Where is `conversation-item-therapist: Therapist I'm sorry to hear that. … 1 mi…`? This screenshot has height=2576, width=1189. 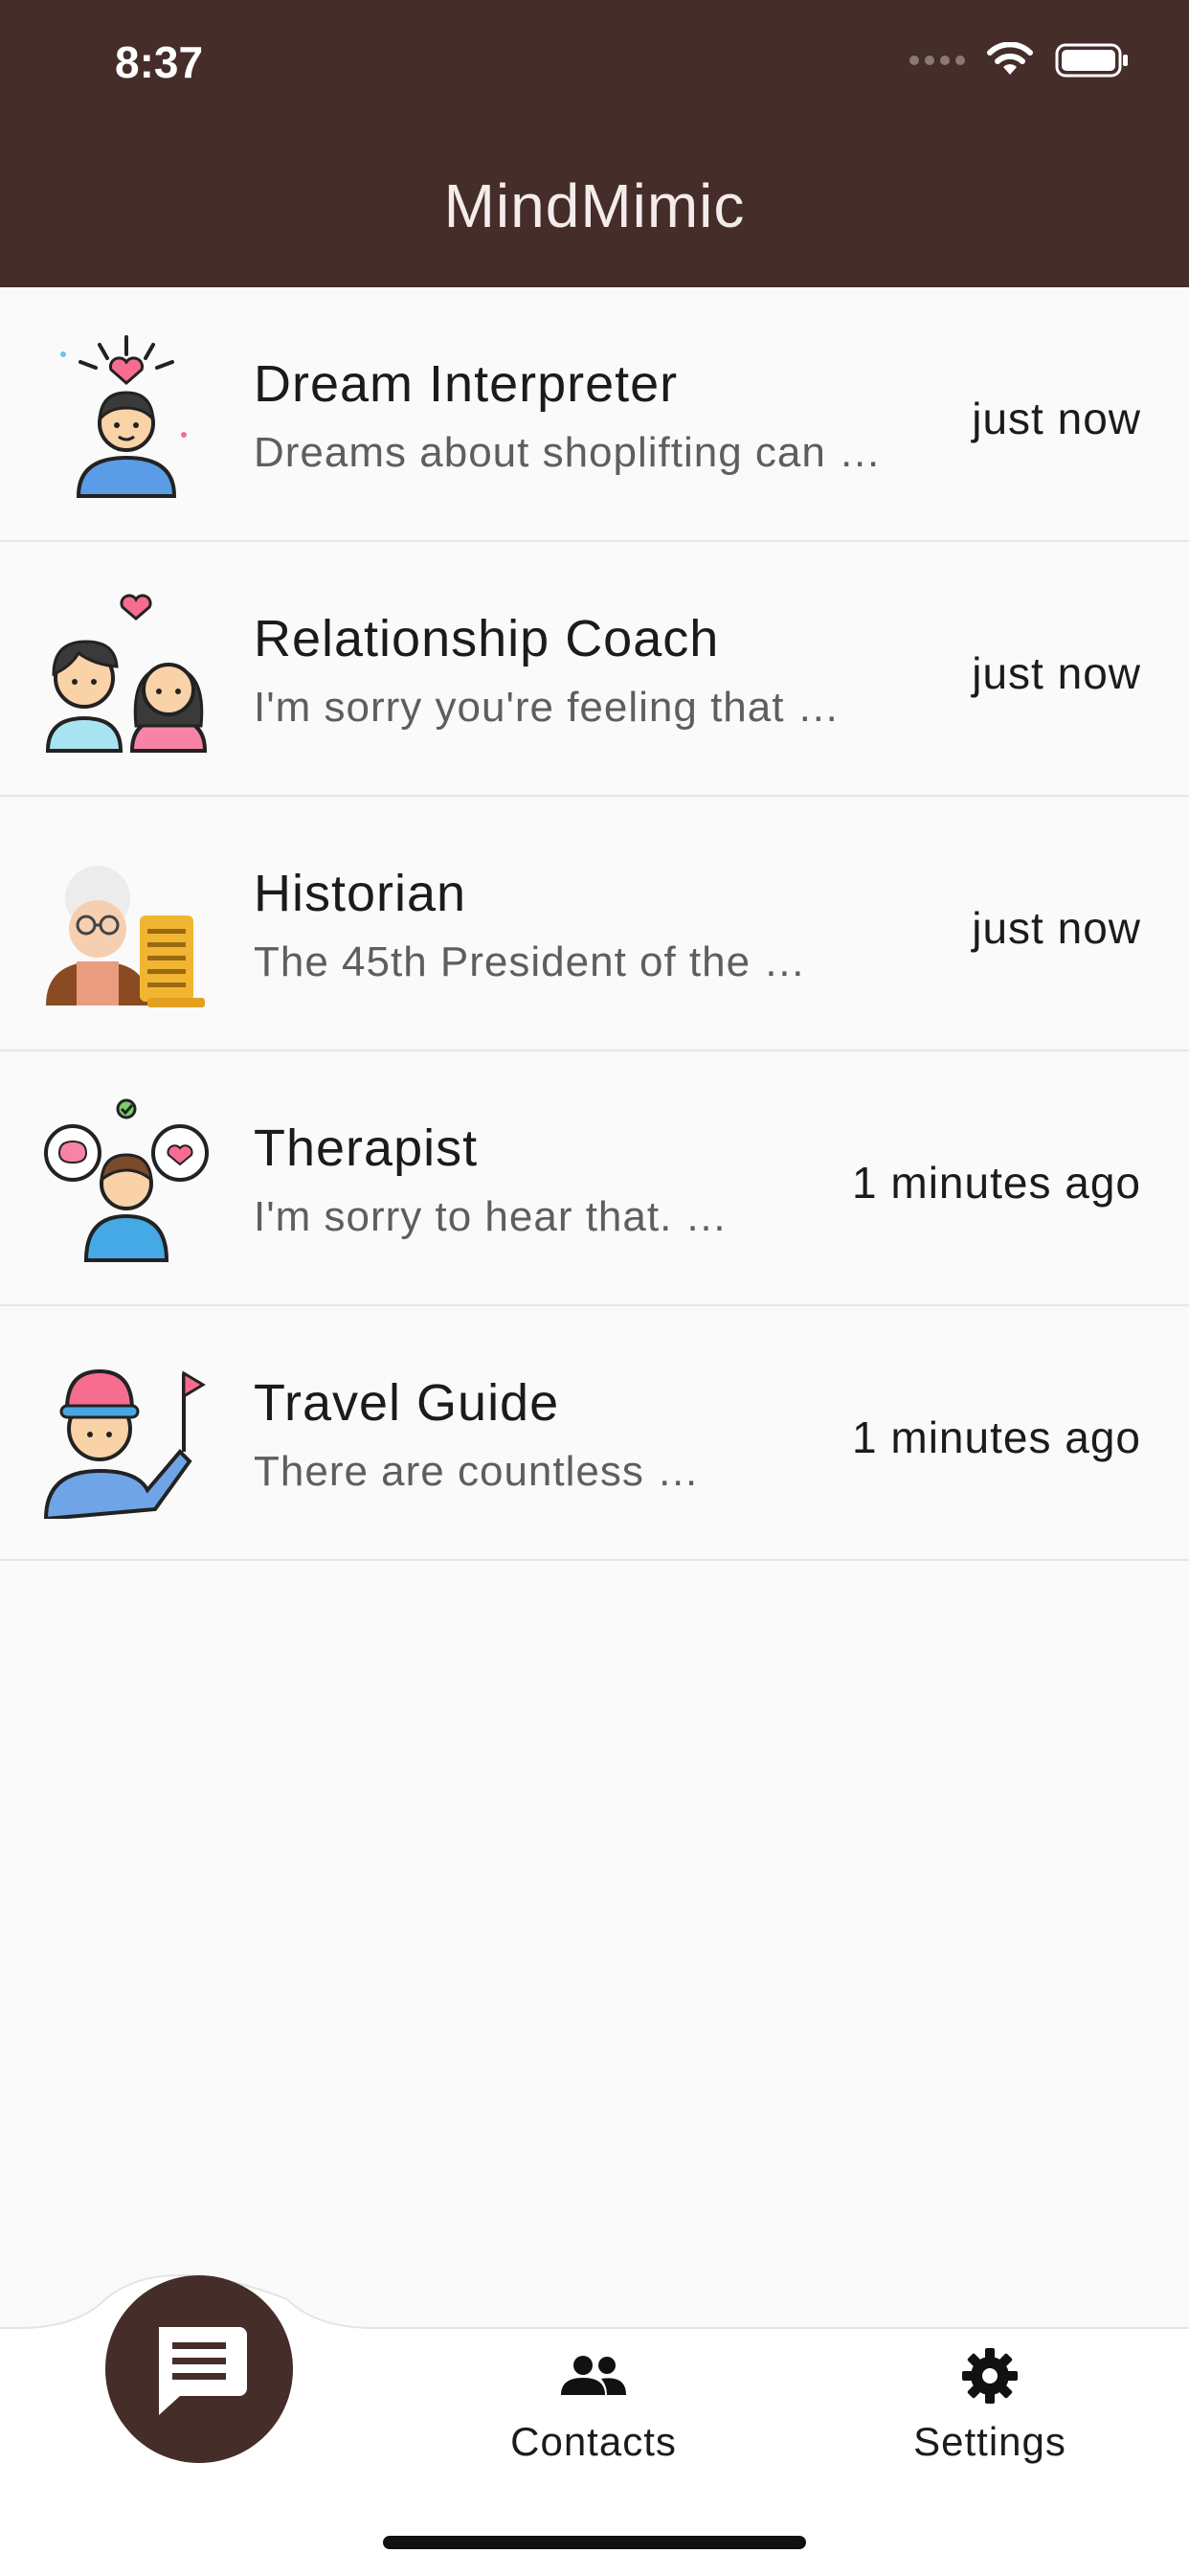
conversation-item-therapist: Therapist I'm sorry to hear that. … 1 mi… is located at coordinates (594, 1178).